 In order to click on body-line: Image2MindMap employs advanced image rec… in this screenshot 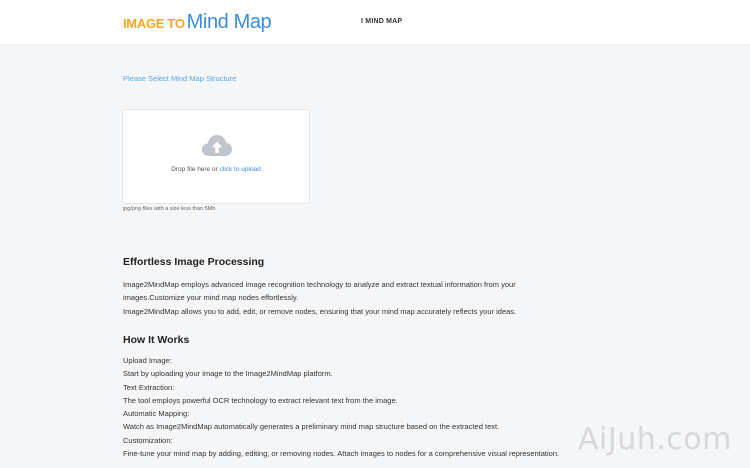, I will do `click(319, 284)`.